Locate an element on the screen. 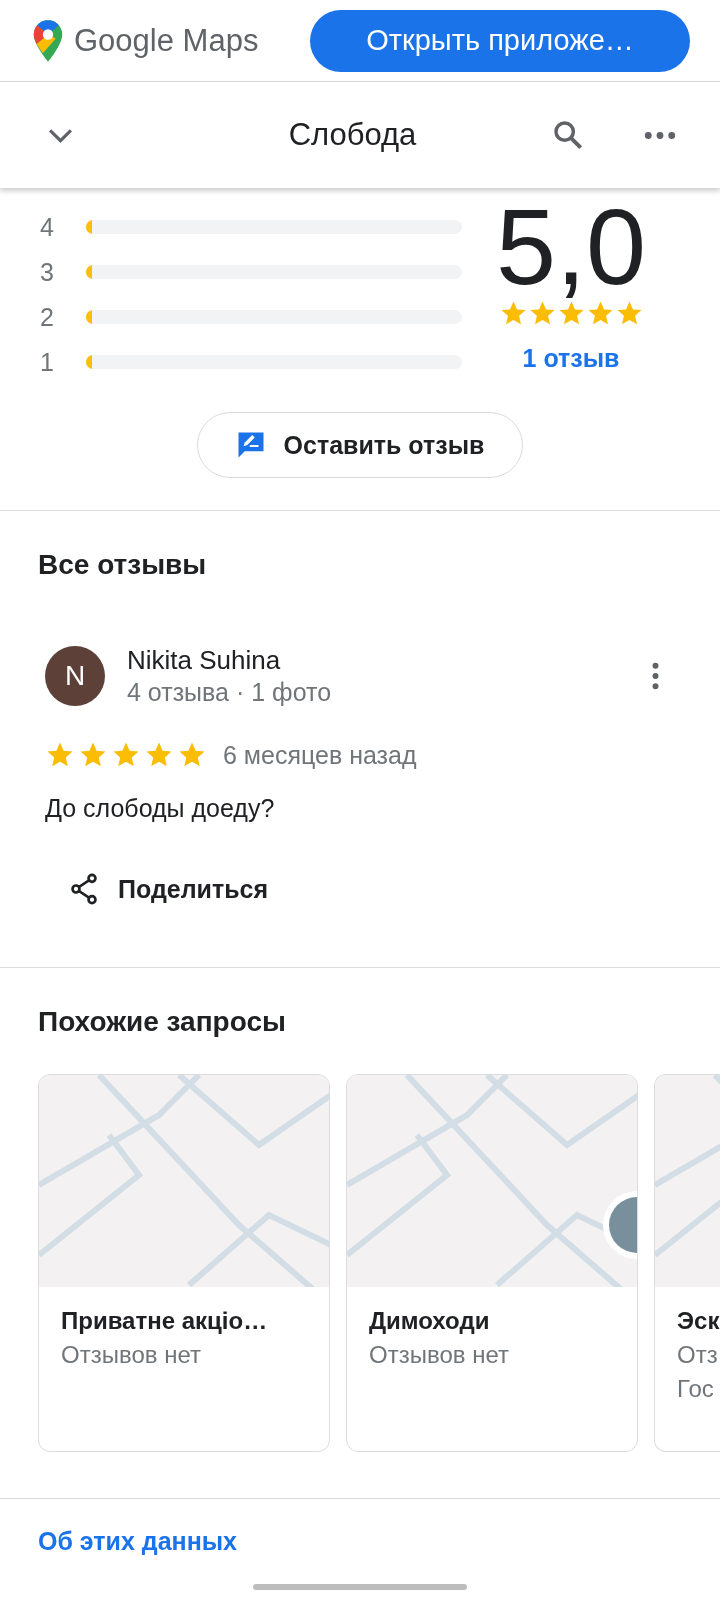 The width and height of the screenshot is (720, 1600). write-review-button: Оставить отзыв is located at coordinates (360, 445).